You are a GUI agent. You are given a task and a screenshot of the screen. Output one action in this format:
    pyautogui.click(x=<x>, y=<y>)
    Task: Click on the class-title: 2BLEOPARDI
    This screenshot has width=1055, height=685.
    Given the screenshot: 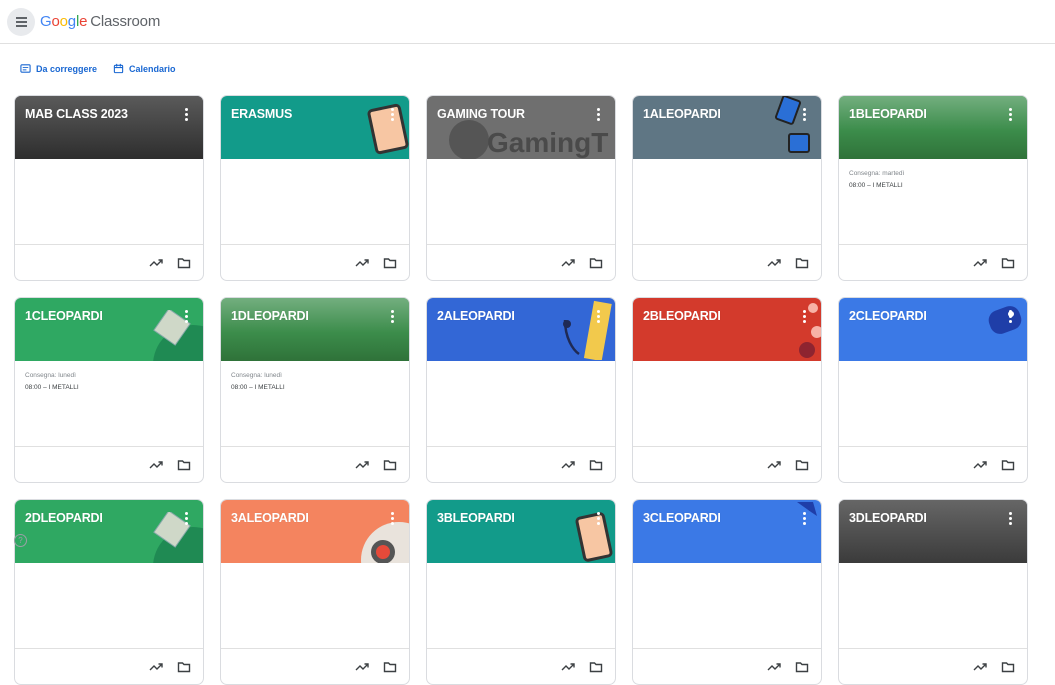 What is the action you would take?
    pyautogui.click(x=682, y=316)
    